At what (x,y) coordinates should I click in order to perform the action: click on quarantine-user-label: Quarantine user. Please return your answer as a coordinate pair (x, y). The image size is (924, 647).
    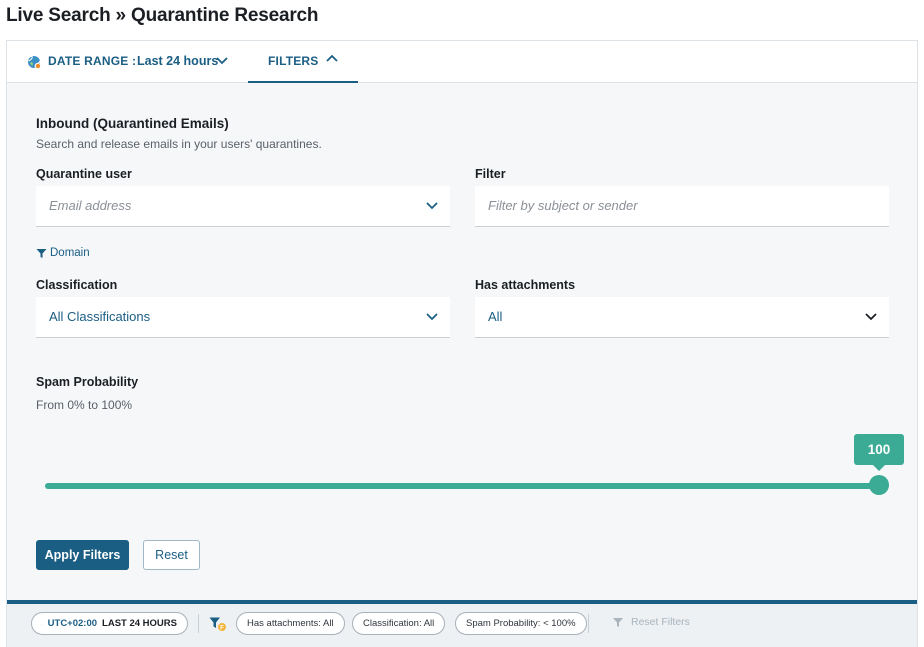
    Looking at the image, I should click on (84, 174).